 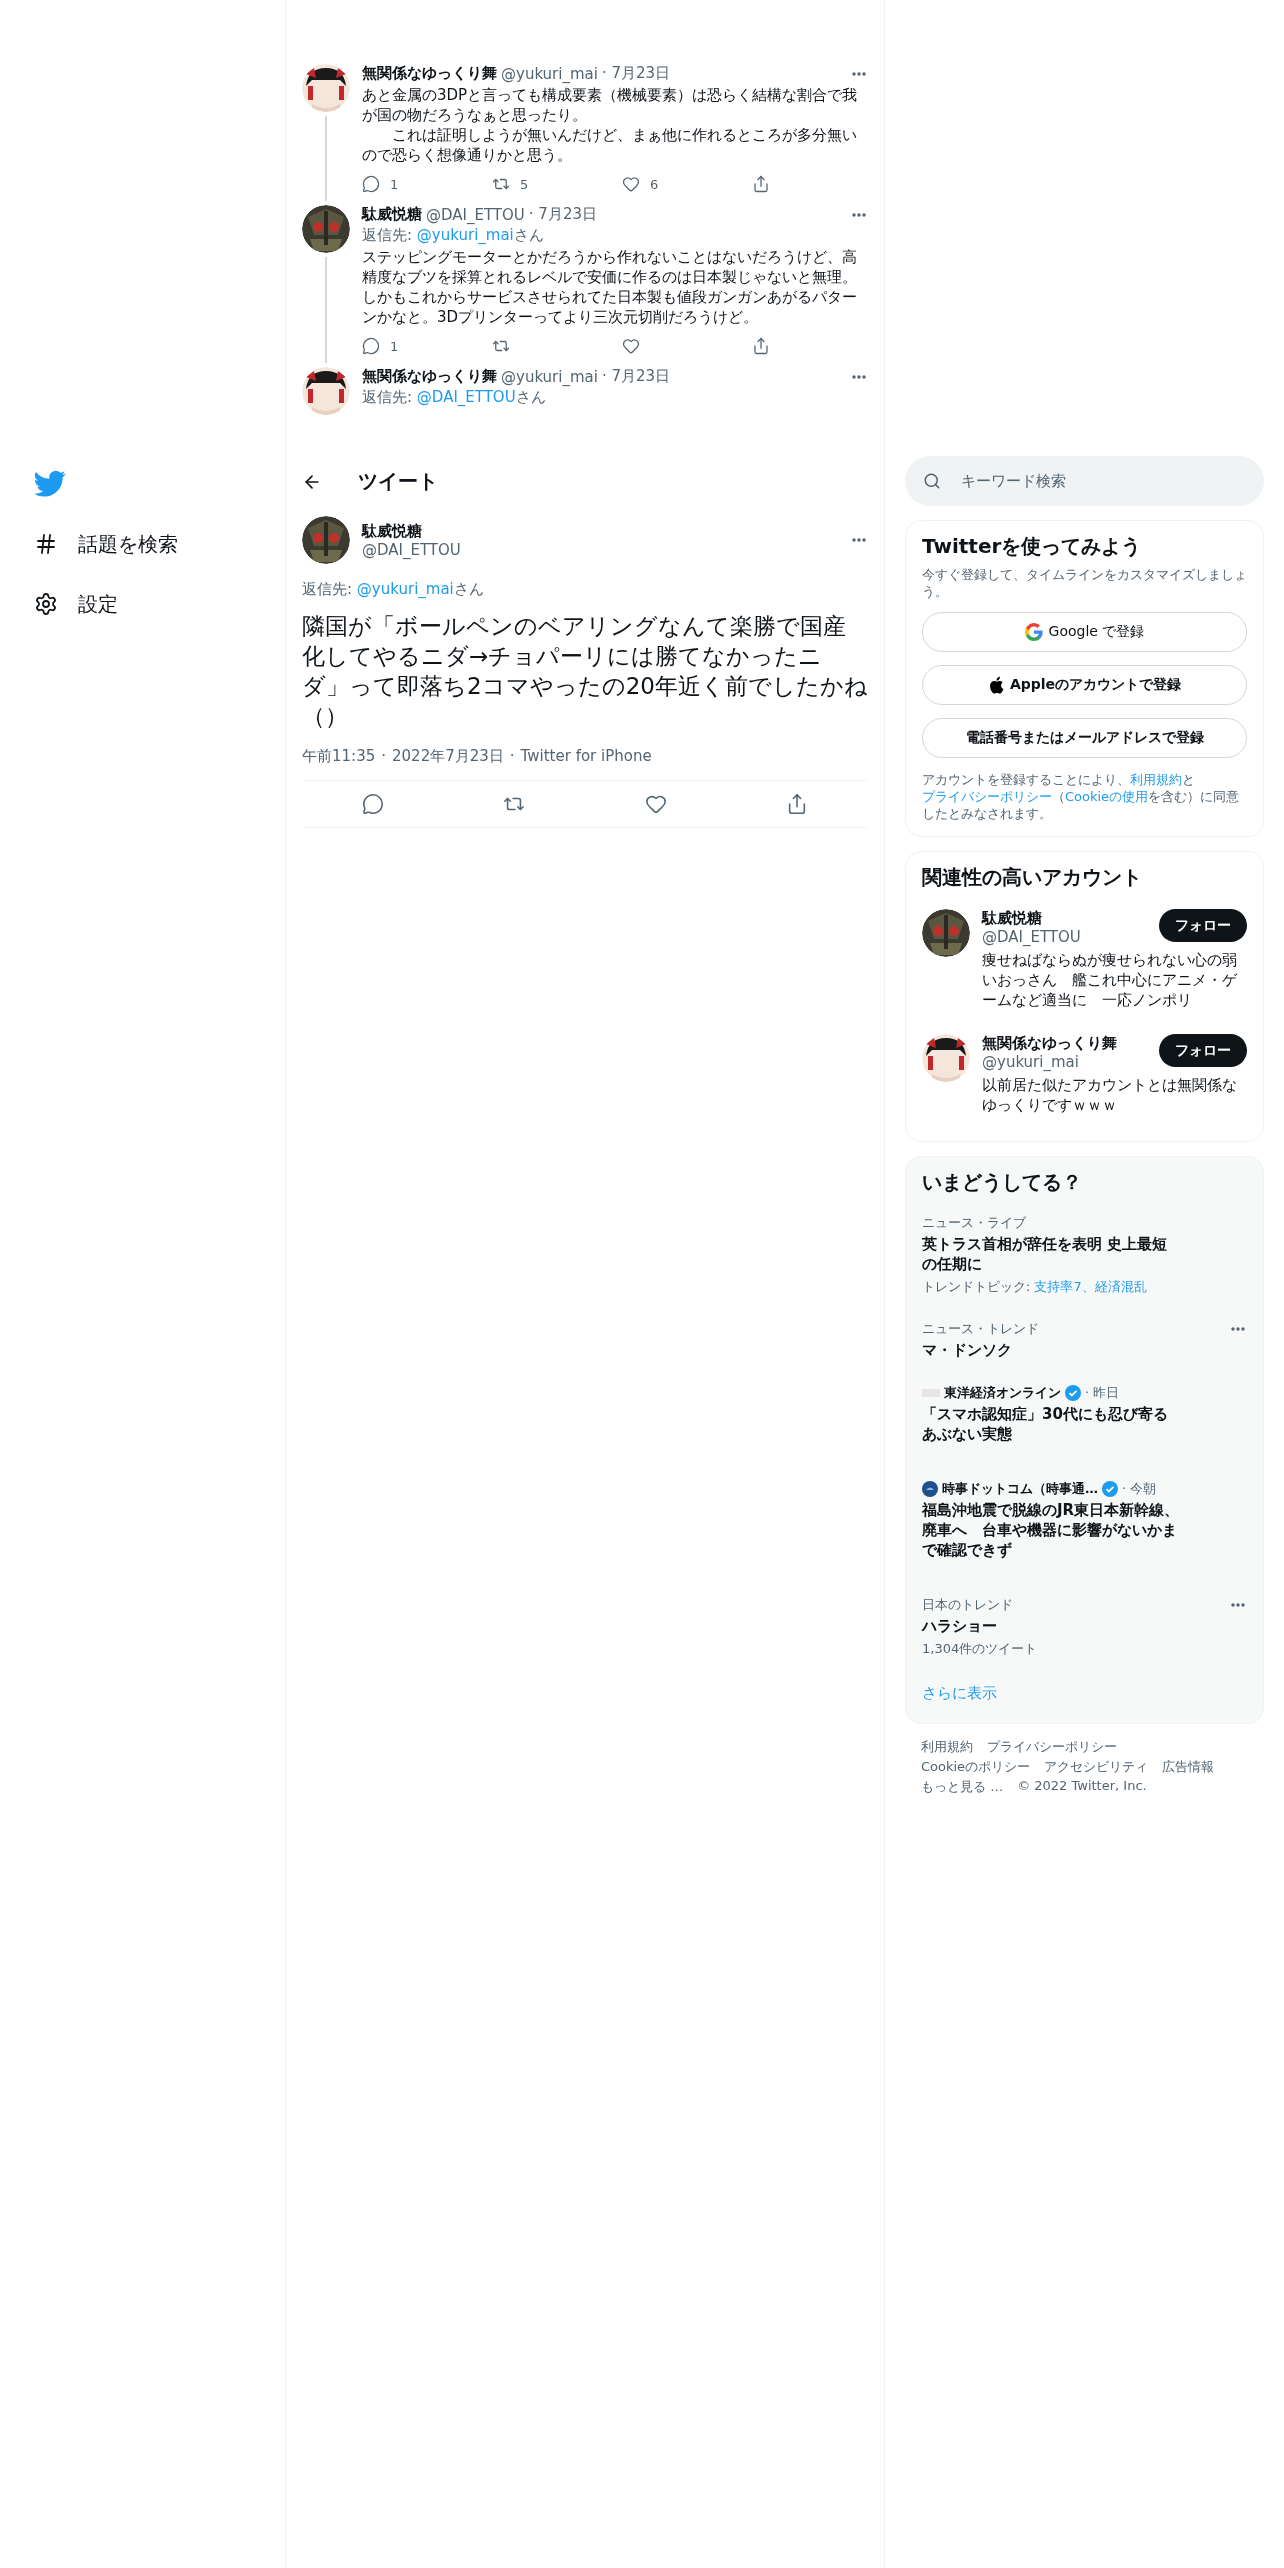 I want to click on nav-item: 話題を検索, so click(x=106, y=544).